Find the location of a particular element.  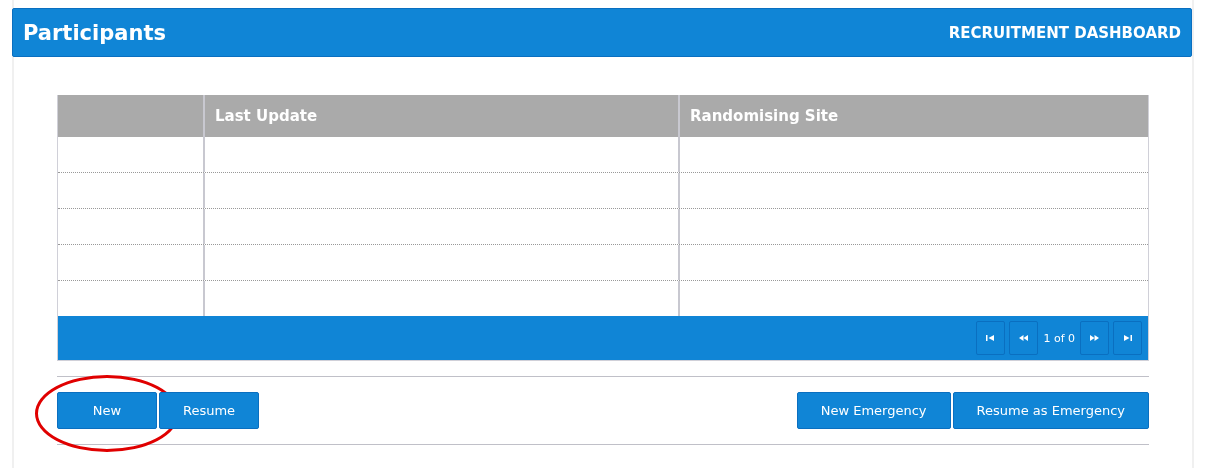

action-button: Resume is located at coordinates (209, 410).